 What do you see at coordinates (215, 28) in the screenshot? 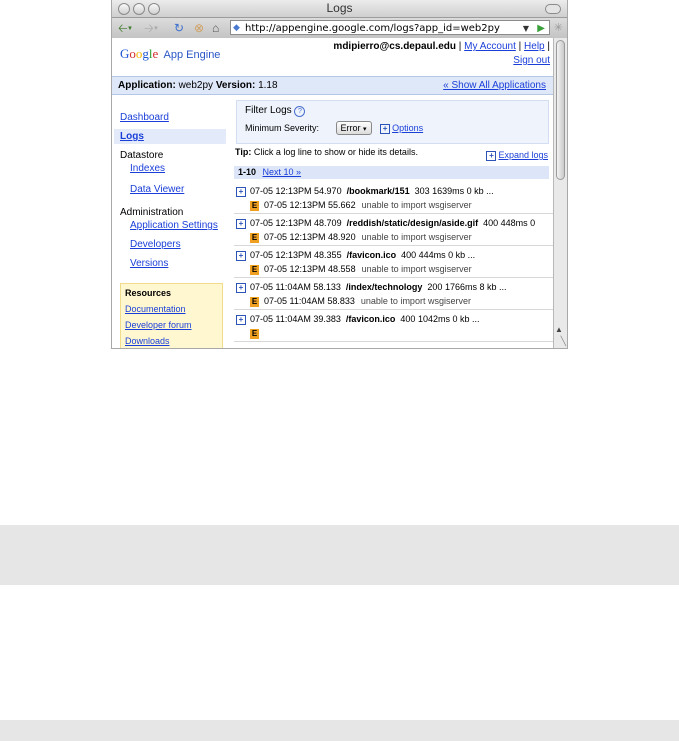
I see `home-icon: ⌂` at bounding box center [215, 28].